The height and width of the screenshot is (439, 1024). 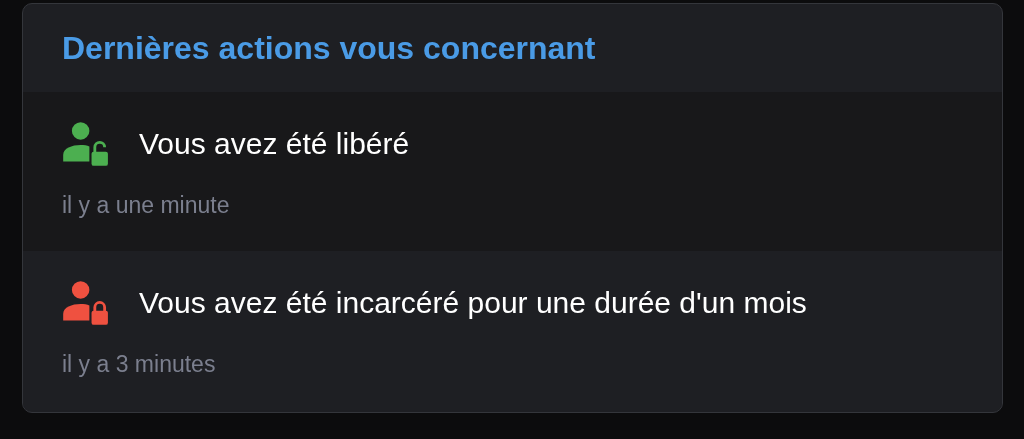 I want to click on user-locked-icon, so click(x=85, y=303).